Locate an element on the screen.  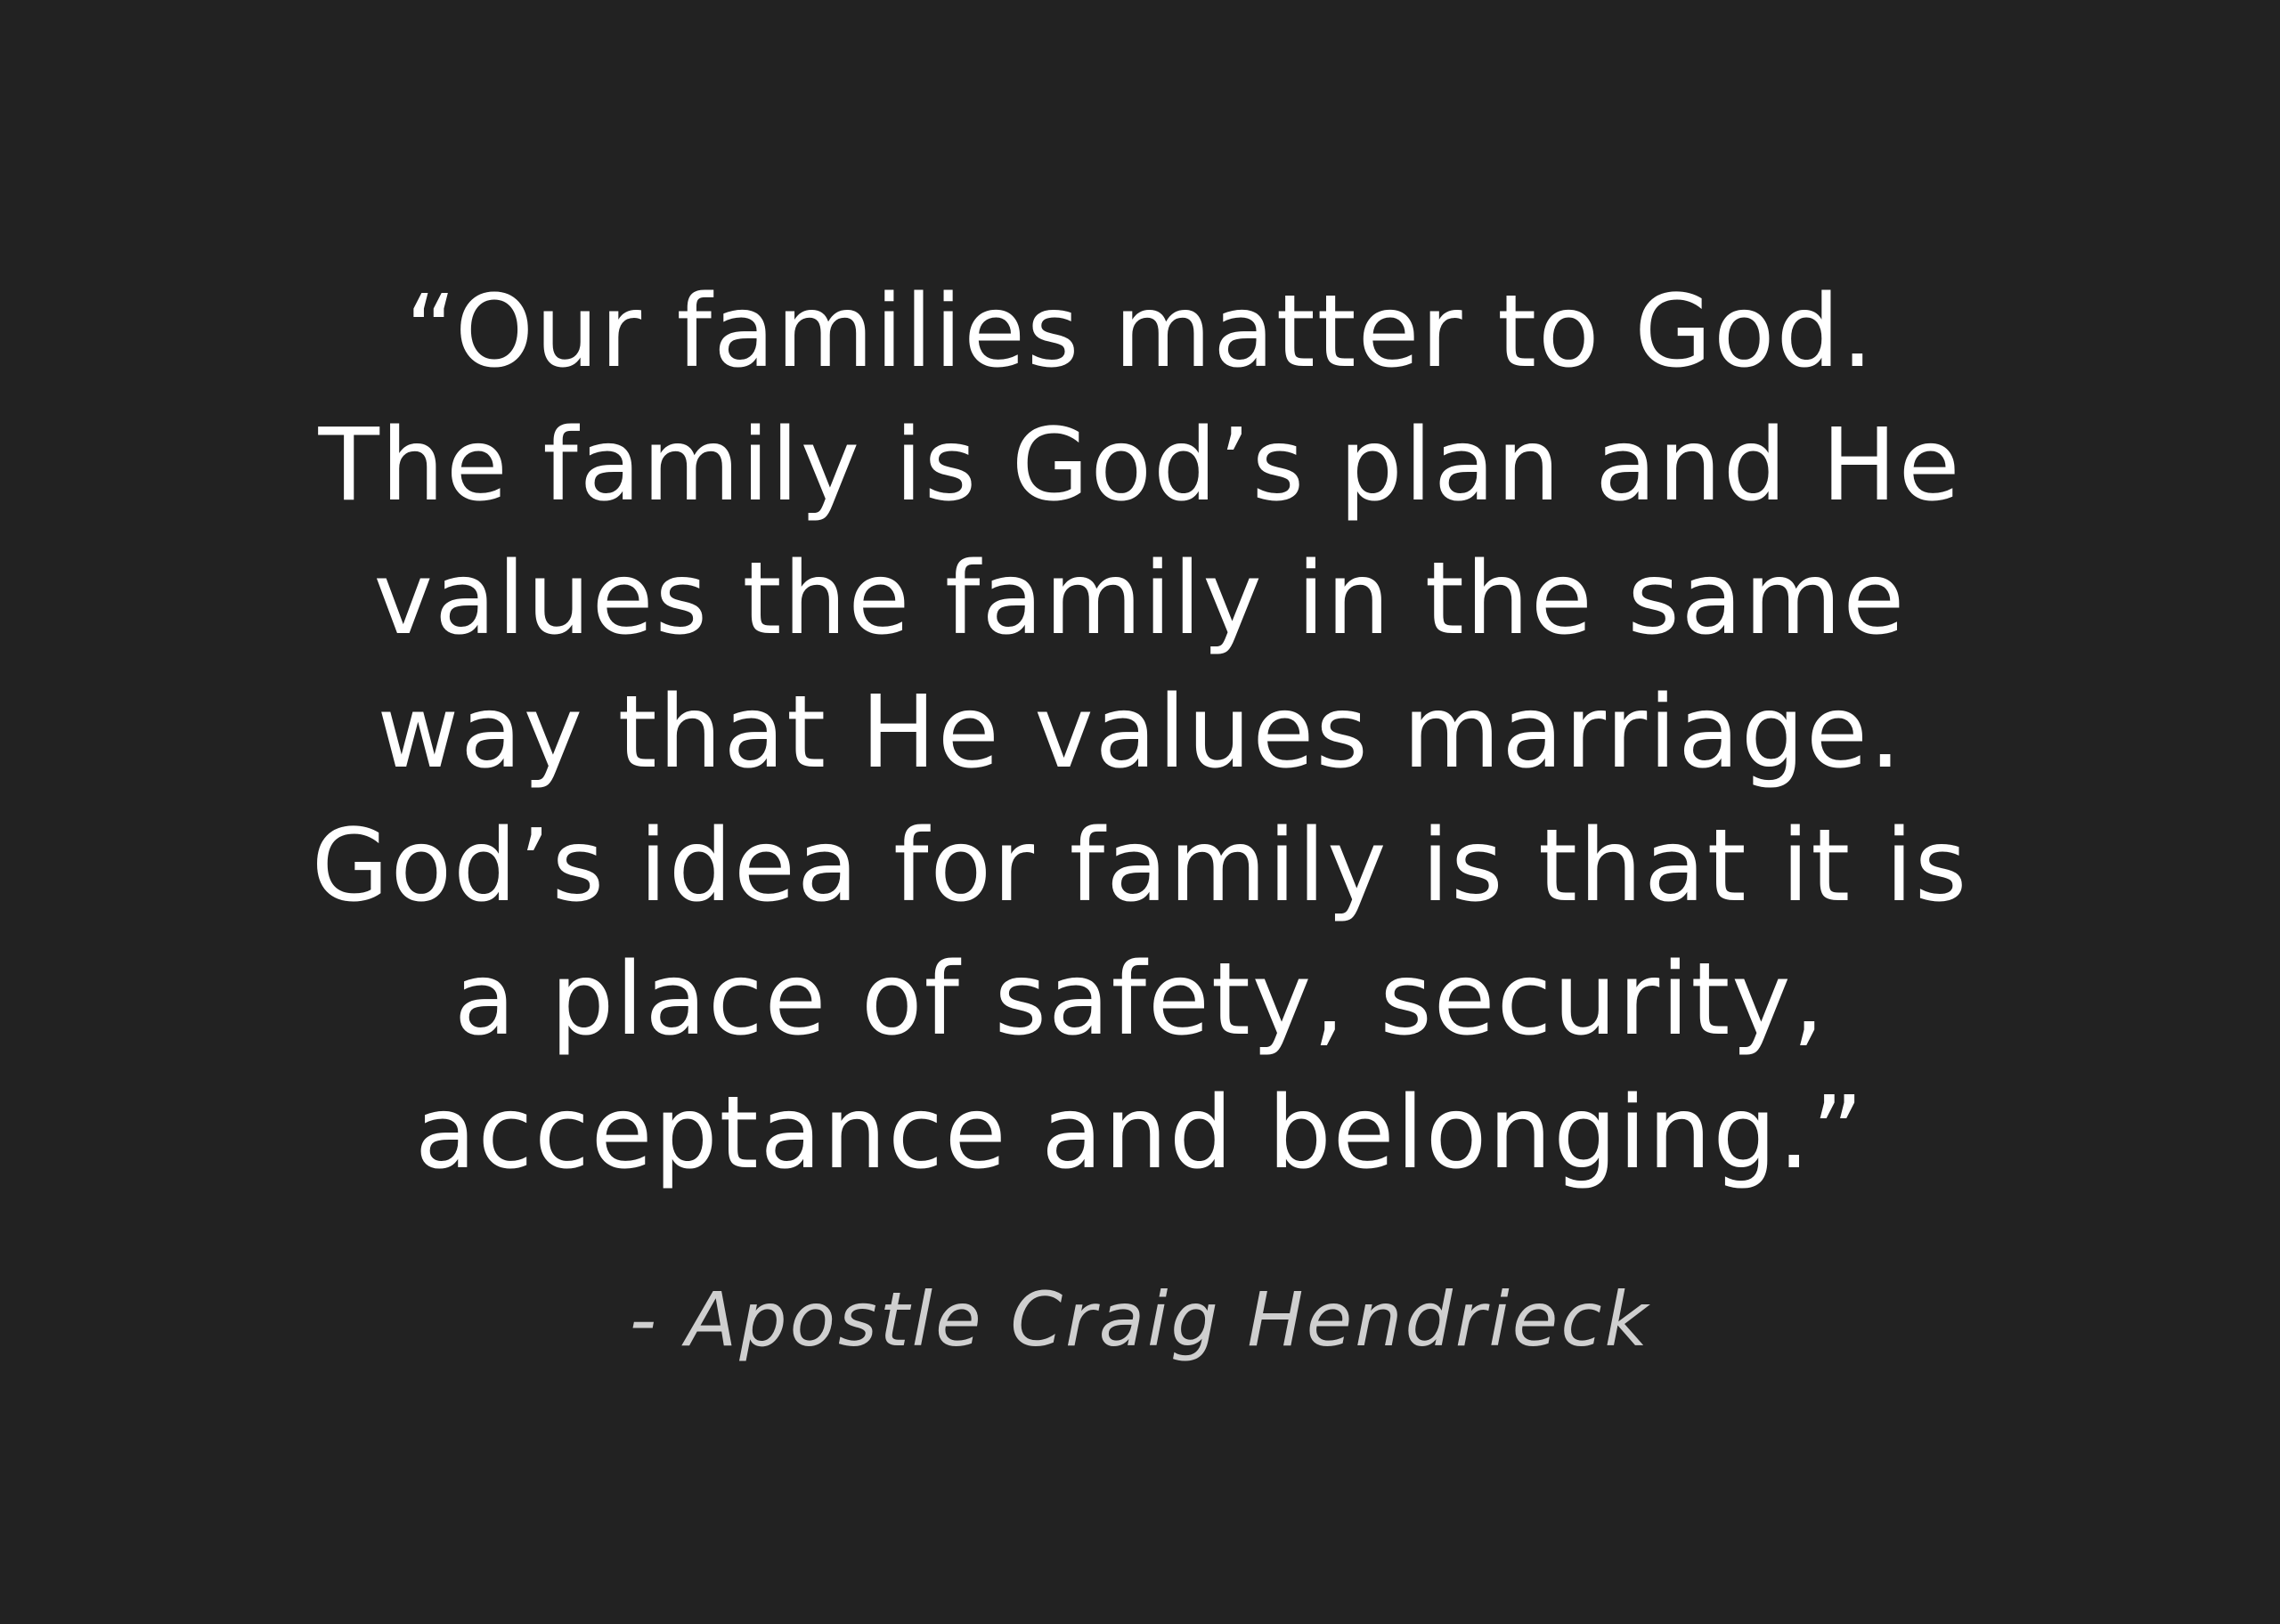
quote-line-1: “Our families matter to God. is located at coordinates (1140, 332).